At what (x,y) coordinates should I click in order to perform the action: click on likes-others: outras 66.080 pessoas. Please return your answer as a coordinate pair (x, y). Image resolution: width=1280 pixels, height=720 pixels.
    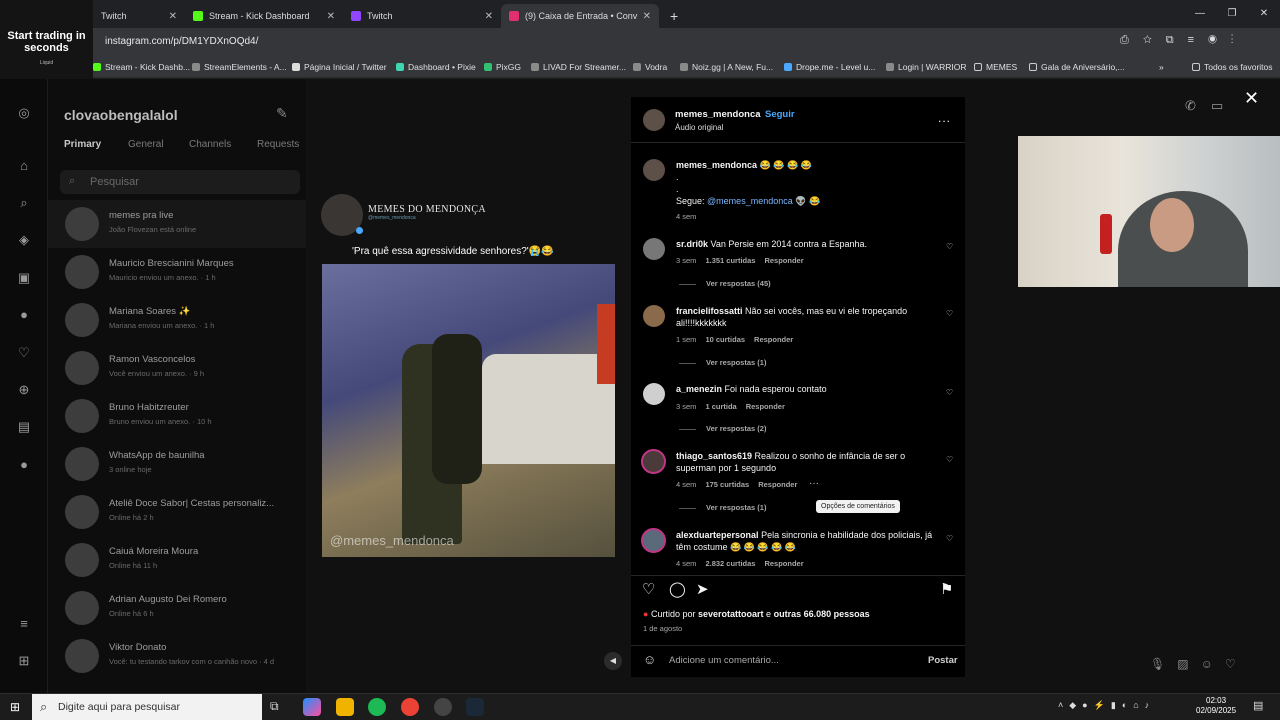
    Looking at the image, I should click on (822, 614).